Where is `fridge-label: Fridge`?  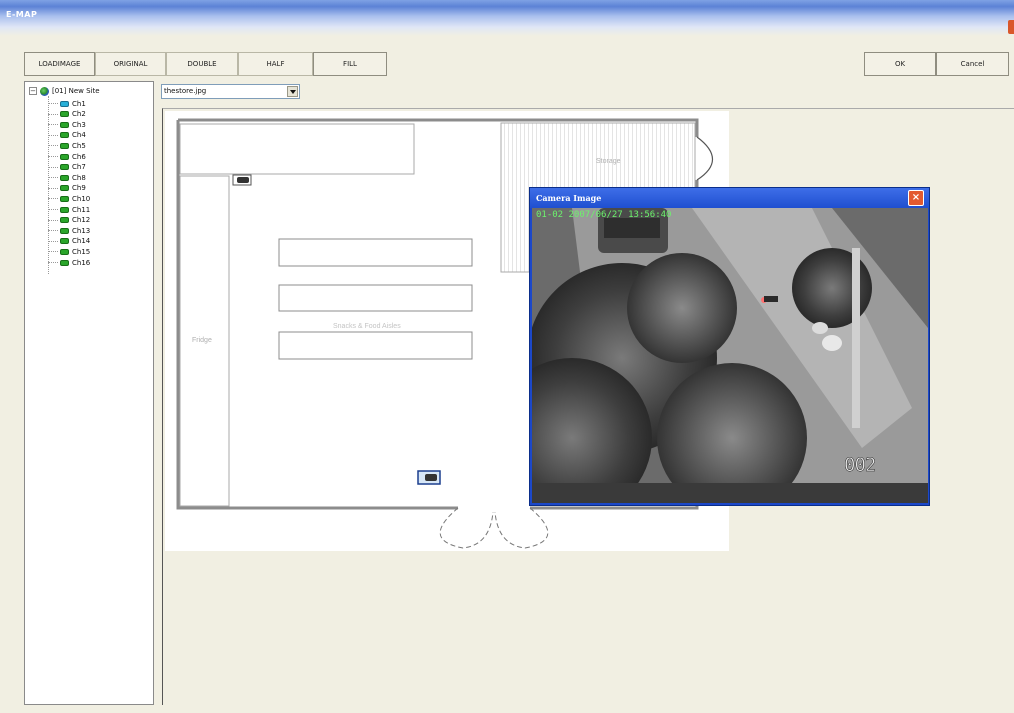
fridge-label: Fridge is located at coordinates (202, 340).